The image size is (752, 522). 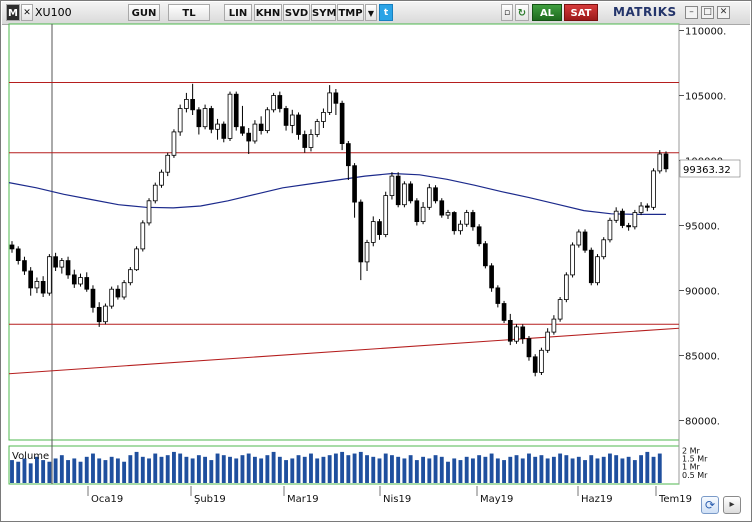 What do you see at coordinates (710, 505) in the screenshot?
I see `scroll-to-latest-icon: ⟳` at bounding box center [710, 505].